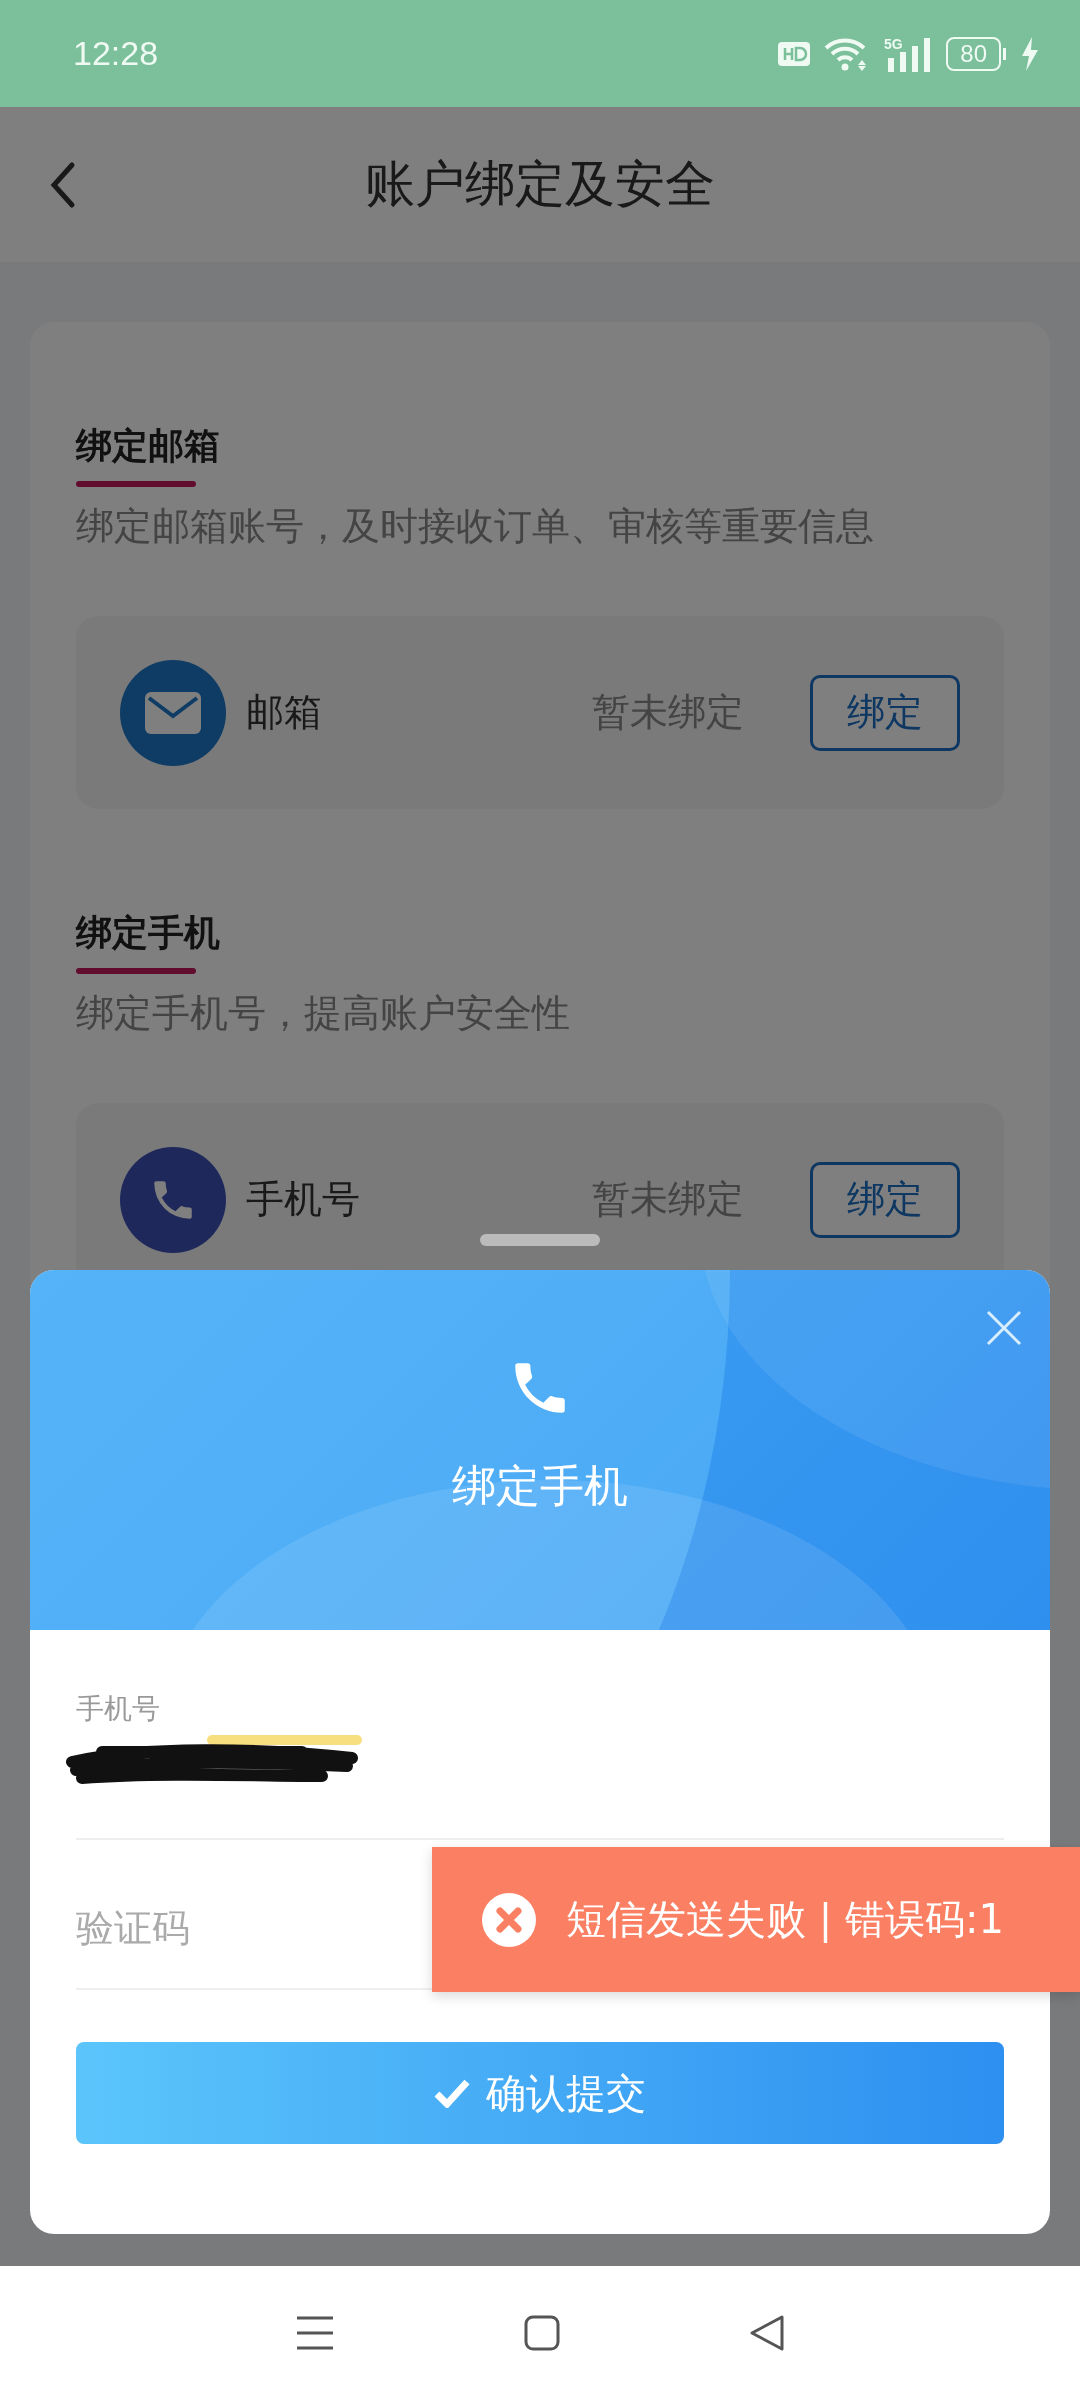  Describe the element at coordinates (323, 1013) in the screenshot. I see `section-description: 绑定手机号，提高账户安全性` at that location.